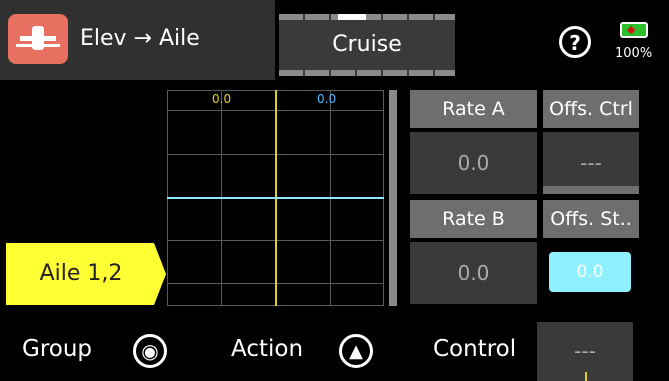  I want to click on rate-a-value: 0.0, so click(473, 163).